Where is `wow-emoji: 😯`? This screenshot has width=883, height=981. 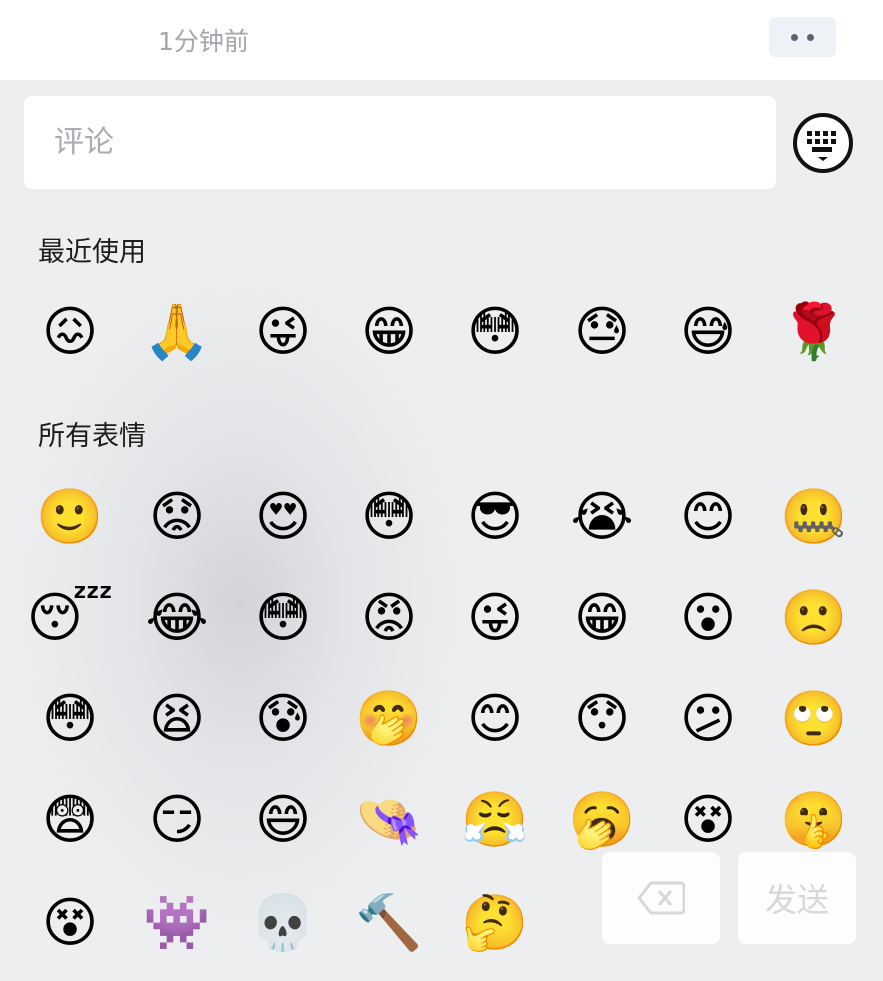
wow-emoji: 😯 is located at coordinates (602, 719).